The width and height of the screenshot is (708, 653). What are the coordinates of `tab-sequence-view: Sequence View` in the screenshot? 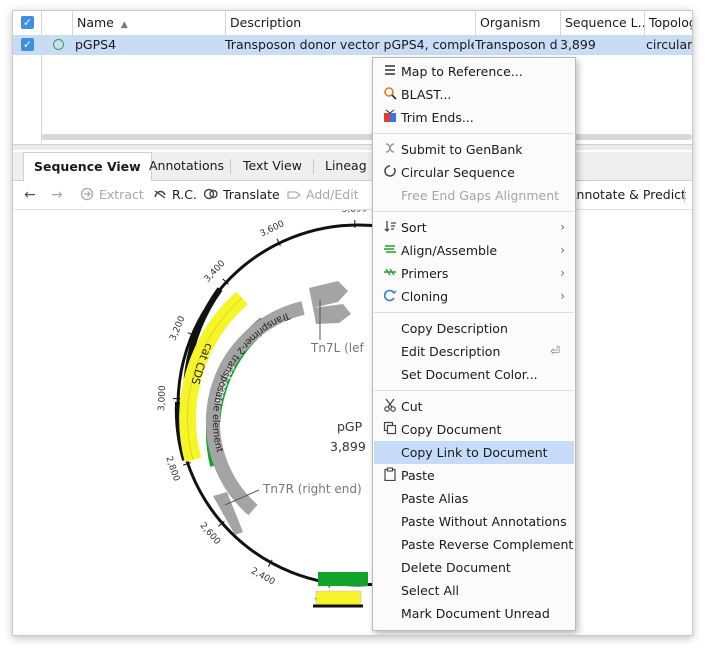 It's located at (87, 166).